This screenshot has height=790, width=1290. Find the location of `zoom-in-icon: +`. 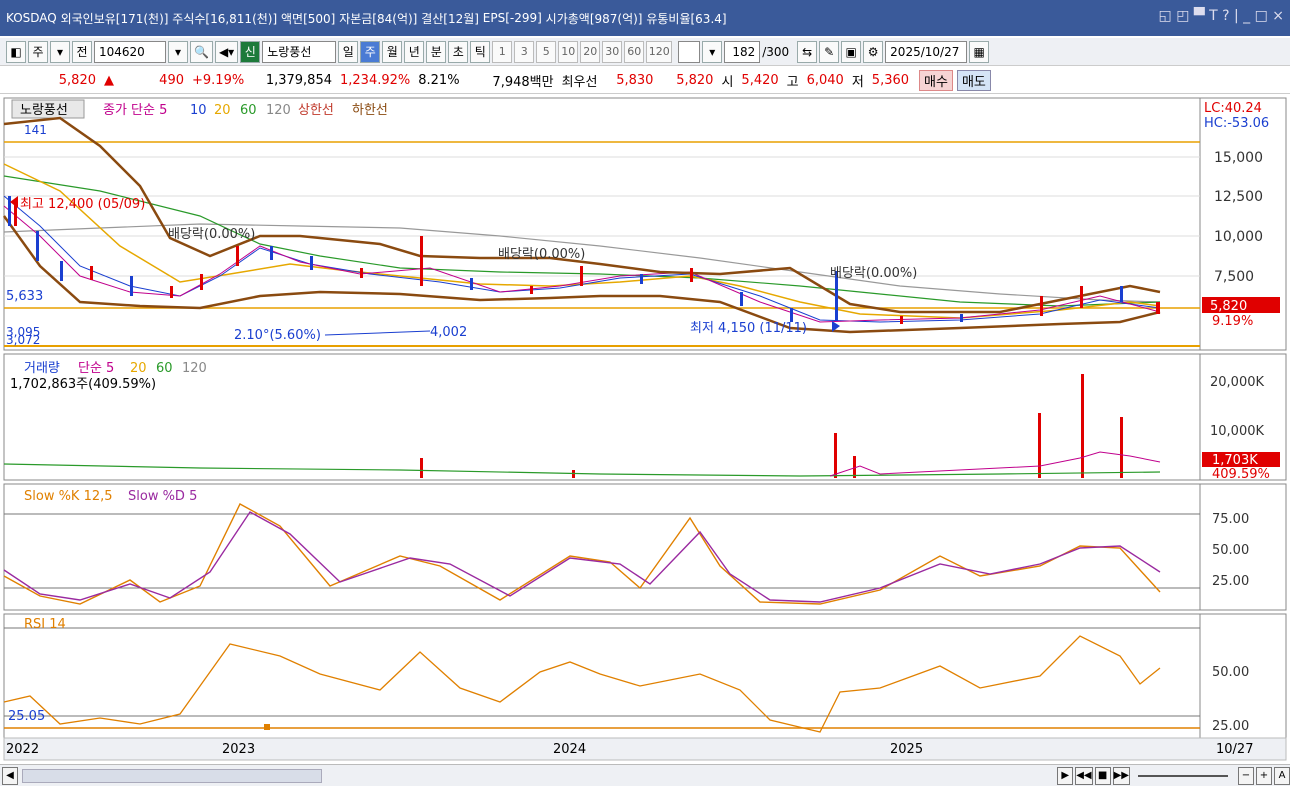

zoom-in-icon: + is located at coordinates (1264, 775).